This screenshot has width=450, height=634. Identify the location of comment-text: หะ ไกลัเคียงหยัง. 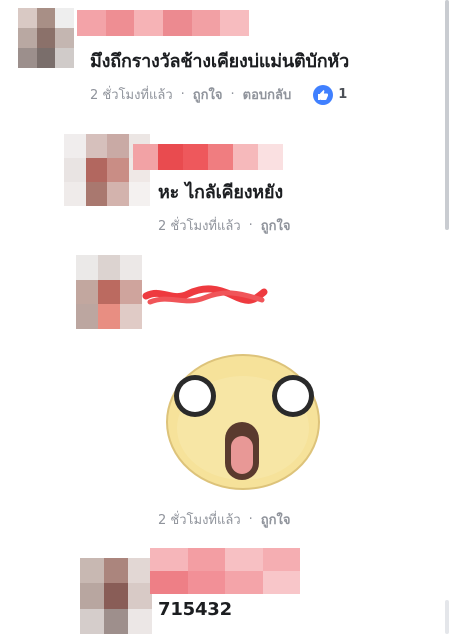
(220, 192).